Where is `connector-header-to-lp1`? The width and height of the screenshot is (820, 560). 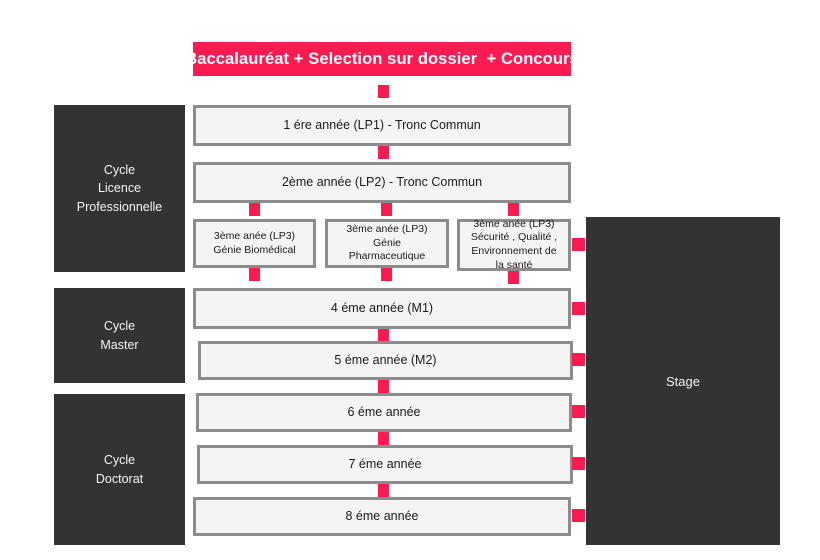 connector-header-to-lp1 is located at coordinates (383, 91).